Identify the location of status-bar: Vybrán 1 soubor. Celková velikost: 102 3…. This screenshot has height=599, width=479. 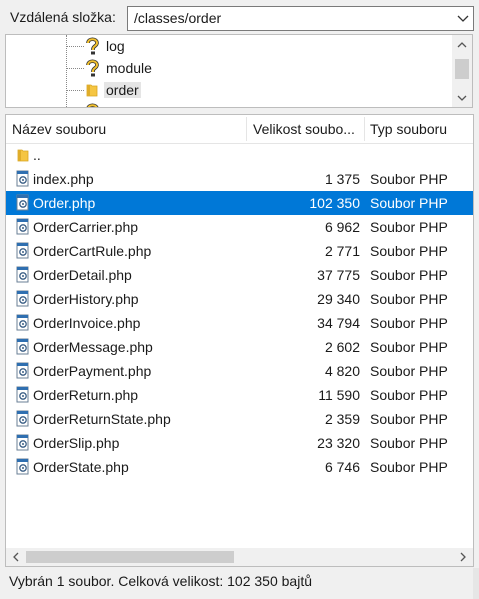
(239, 583).